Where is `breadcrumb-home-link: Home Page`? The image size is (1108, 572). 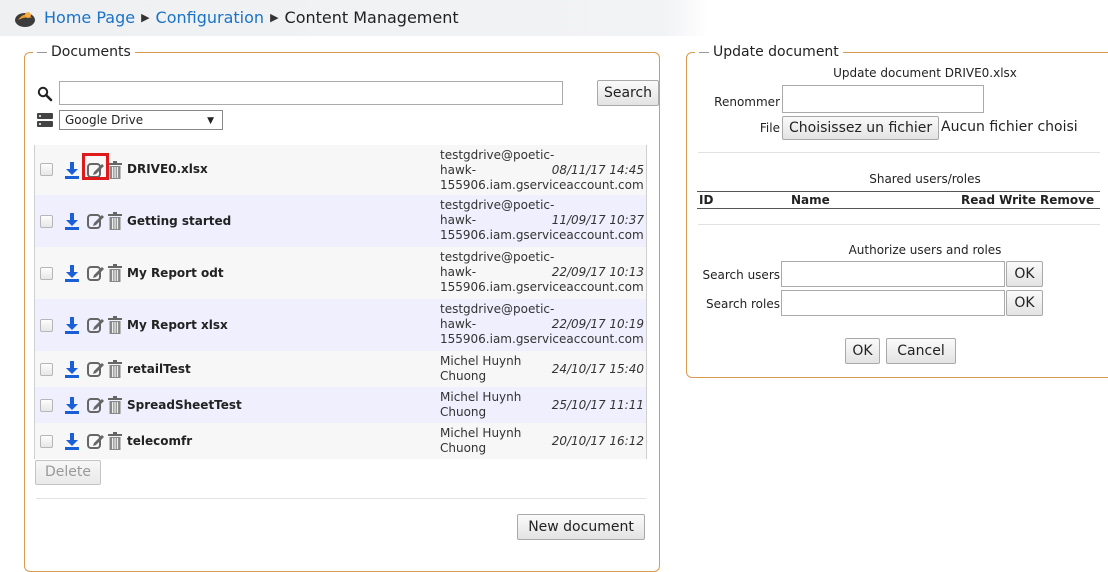 breadcrumb-home-link: Home Page is located at coordinates (89, 18).